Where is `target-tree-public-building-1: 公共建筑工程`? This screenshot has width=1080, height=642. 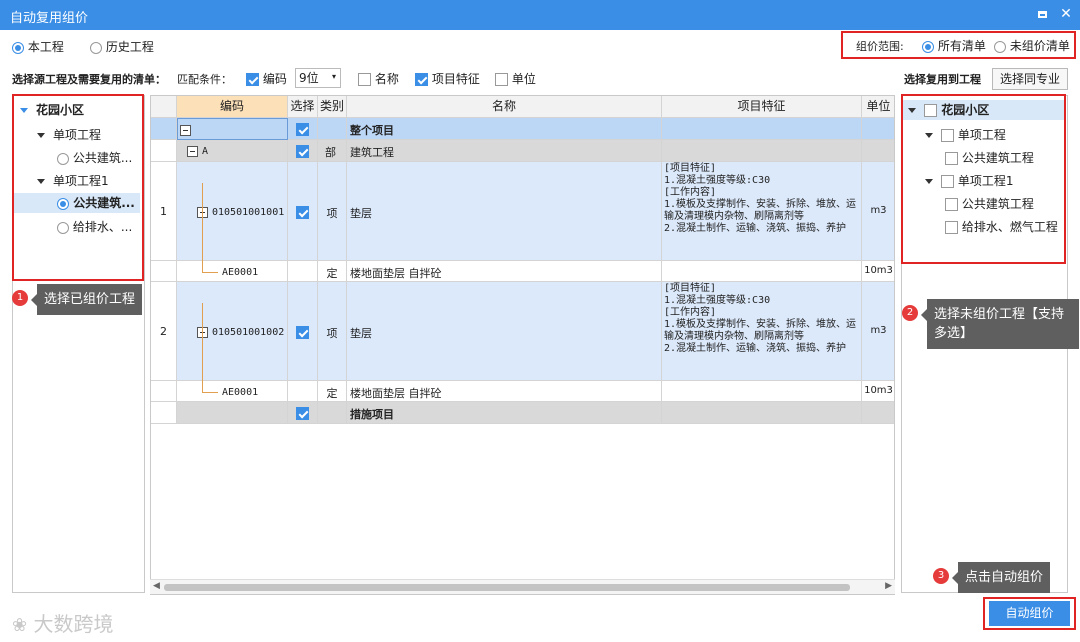 target-tree-public-building-1: 公共建筑工程 is located at coordinates (989, 204).